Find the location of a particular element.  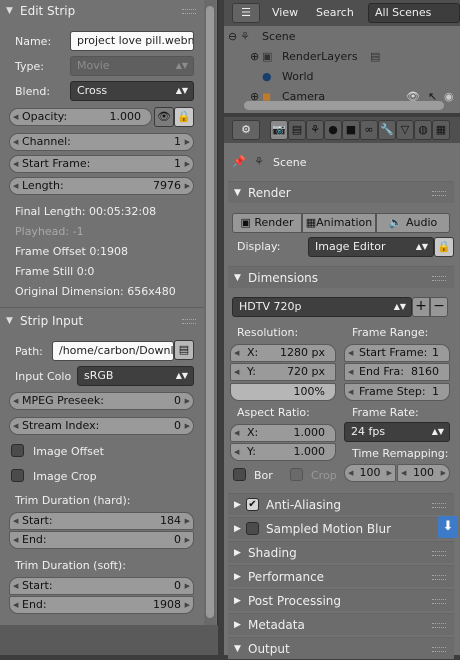

aspect-x-field: ◀ X: 1.000 is located at coordinates (283, 433).